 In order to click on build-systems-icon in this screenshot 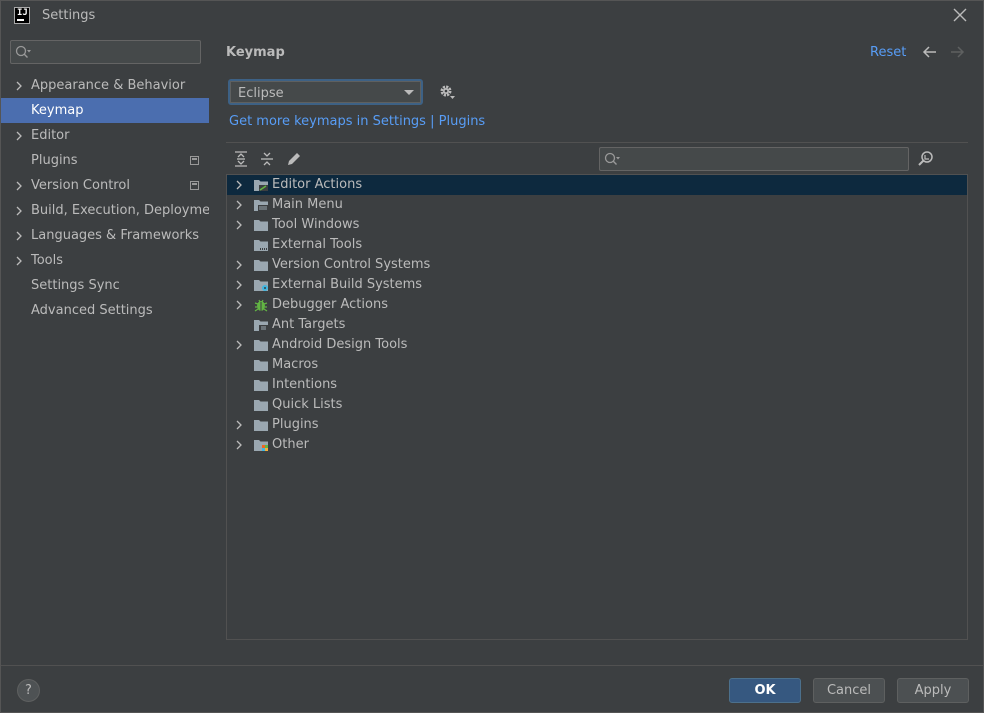, I will do `click(261, 285)`.